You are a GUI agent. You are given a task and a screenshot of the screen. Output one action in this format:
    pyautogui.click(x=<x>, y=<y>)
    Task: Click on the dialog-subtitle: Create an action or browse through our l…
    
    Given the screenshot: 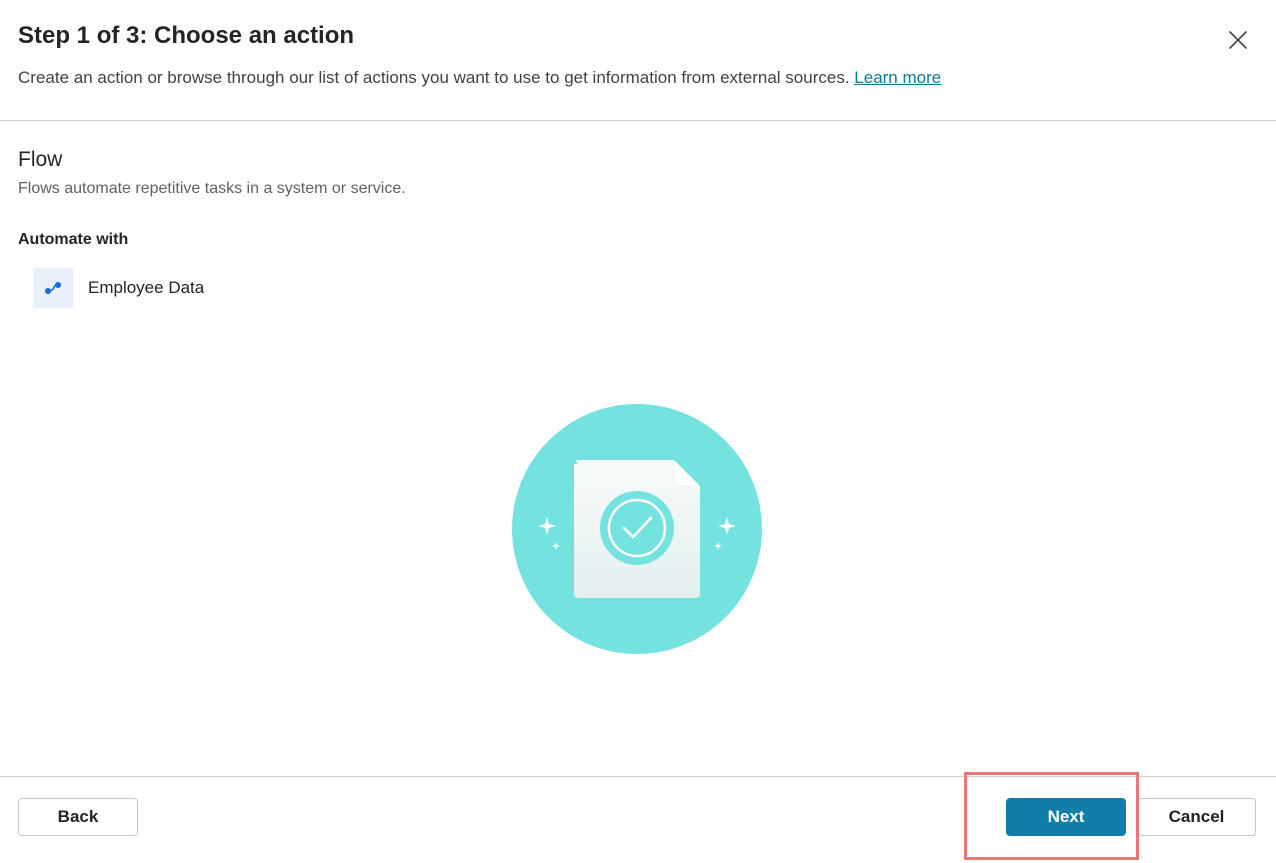 What is the action you would take?
    pyautogui.click(x=479, y=78)
    